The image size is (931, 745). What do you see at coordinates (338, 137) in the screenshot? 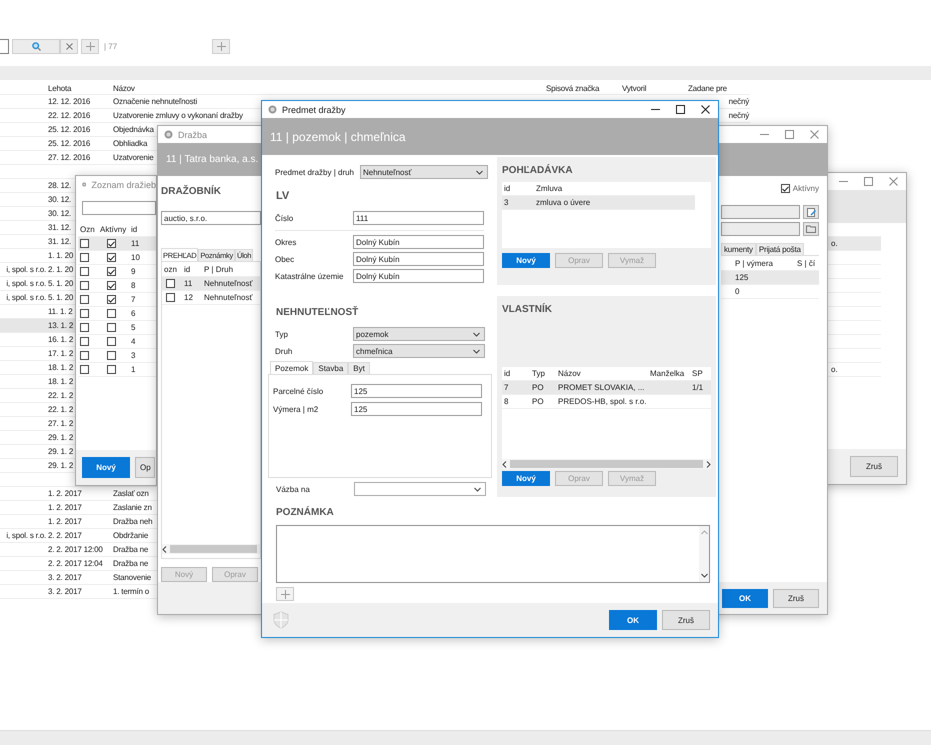
I see `record-title: 11 | pozemok | chmeľnica` at bounding box center [338, 137].